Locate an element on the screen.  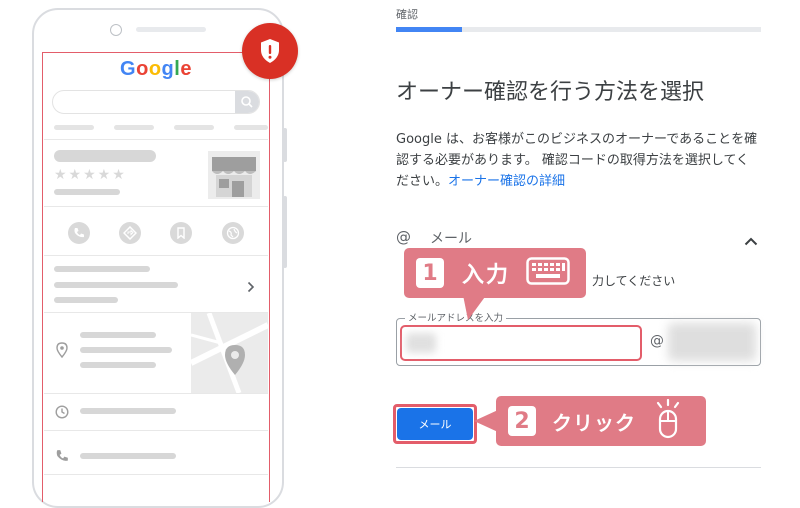
callout-input: 1 入力 is located at coordinates (495, 273).